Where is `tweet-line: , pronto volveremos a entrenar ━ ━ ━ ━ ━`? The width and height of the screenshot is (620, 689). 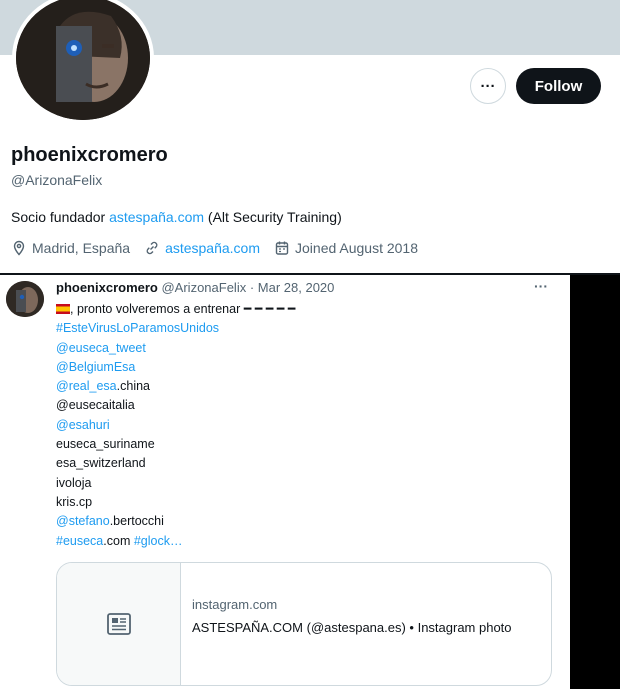
tweet-line: , pronto volveremos a entrenar ━ ━ ━ ━ ━ is located at coordinates (306, 309).